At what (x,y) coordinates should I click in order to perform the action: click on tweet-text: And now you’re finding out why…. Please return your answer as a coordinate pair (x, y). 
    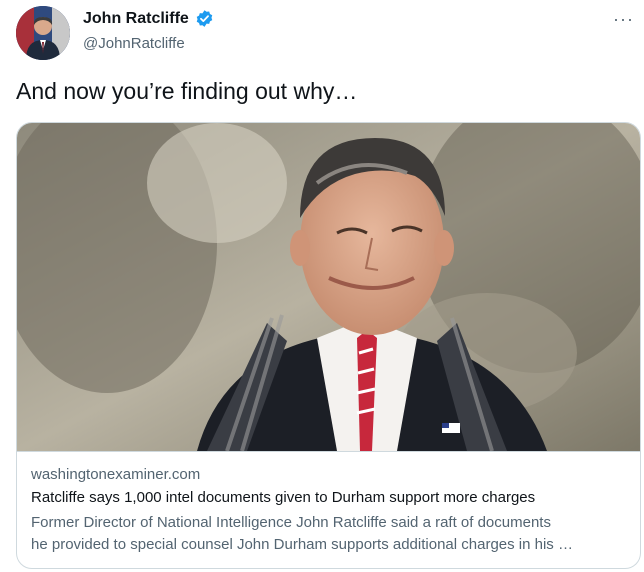
    Looking at the image, I should click on (187, 91).